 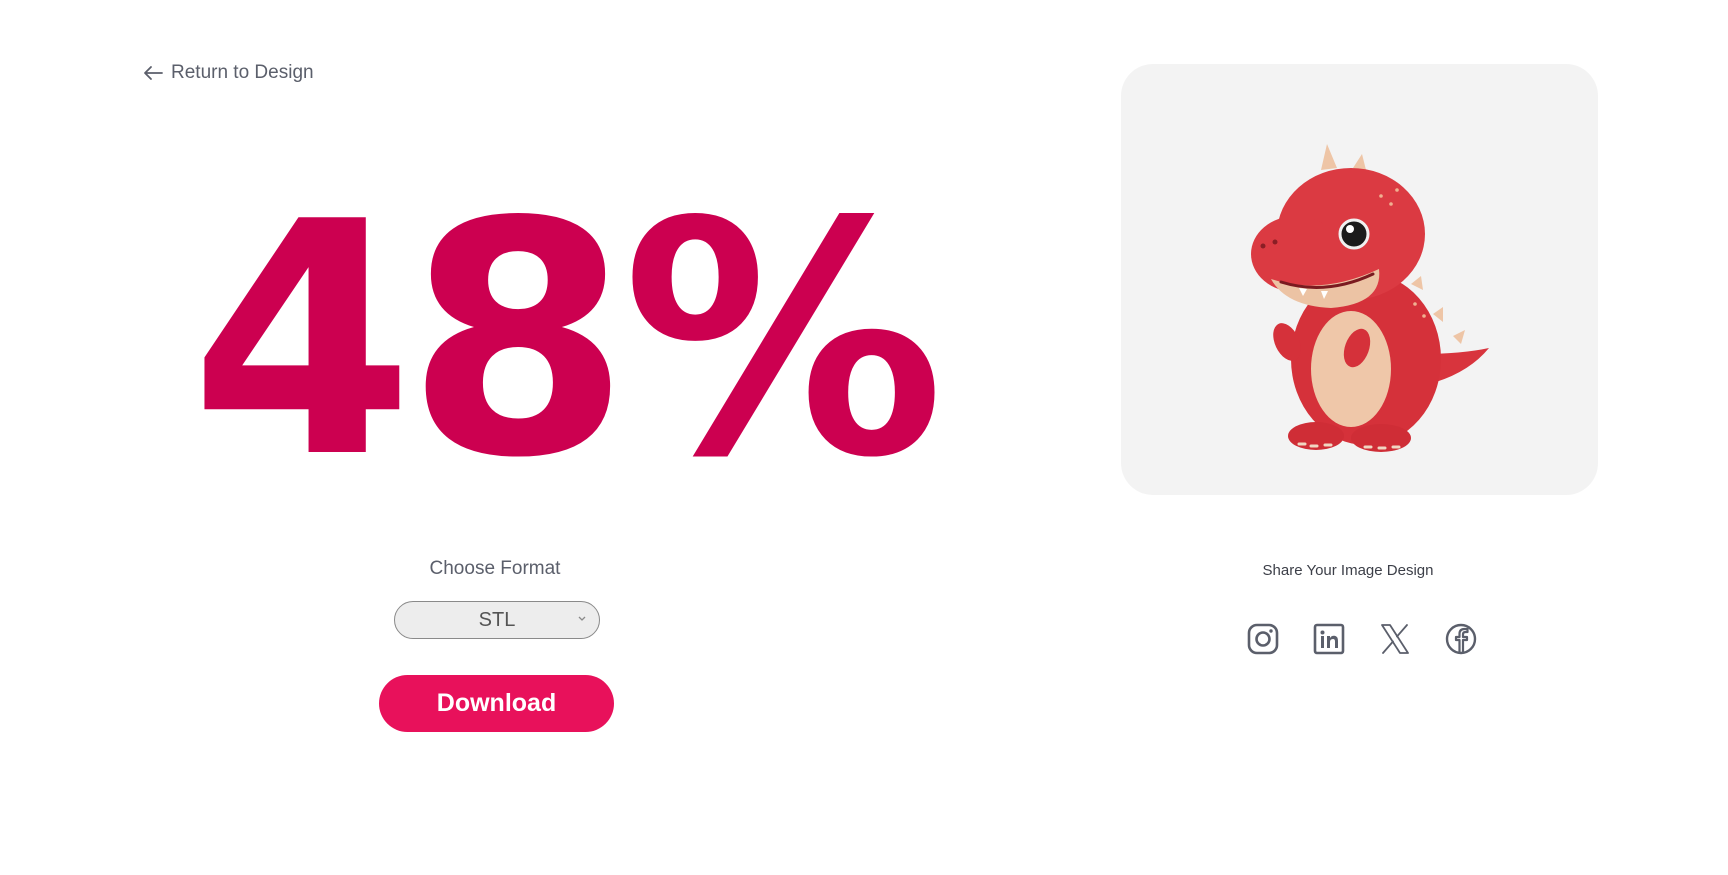 I want to click on download-button: Download, so click(x=496, y=703).